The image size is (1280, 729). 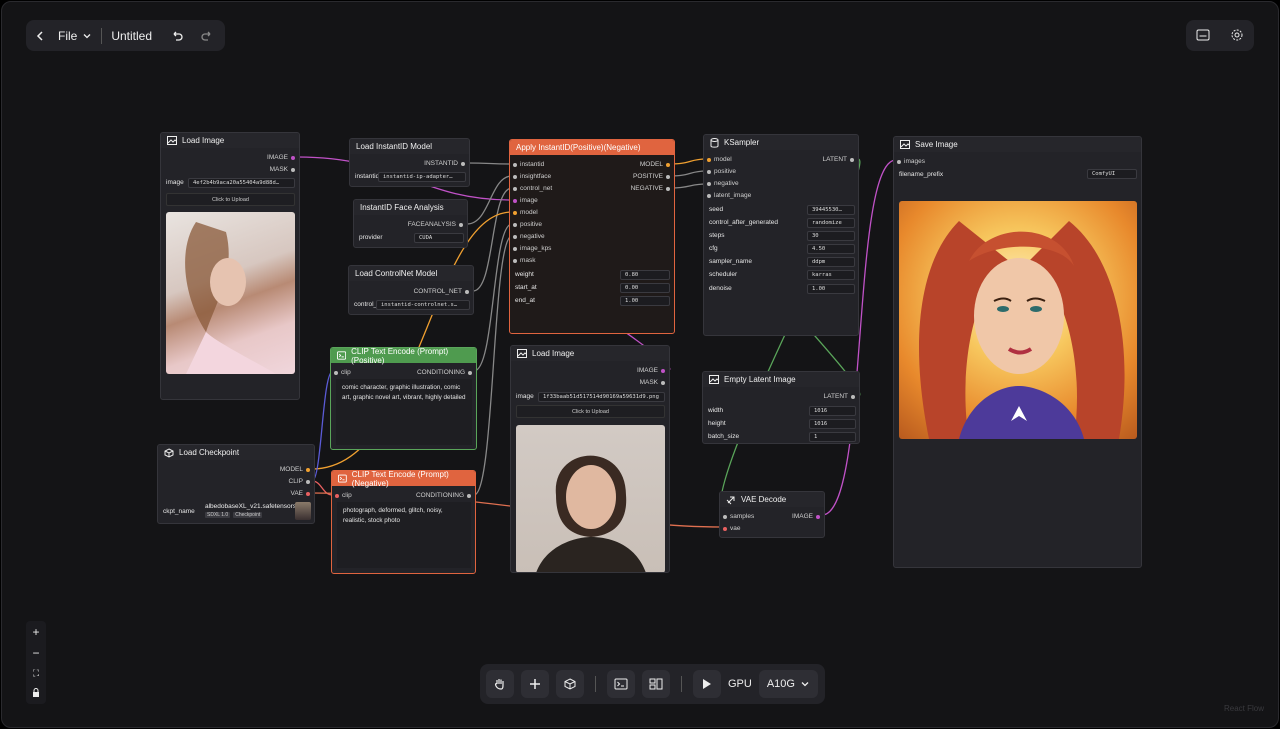 What do you see at coordinates (439, 238) in the screenshot?
I see `provider-select: CUDA` at bounding box center [439, 238].